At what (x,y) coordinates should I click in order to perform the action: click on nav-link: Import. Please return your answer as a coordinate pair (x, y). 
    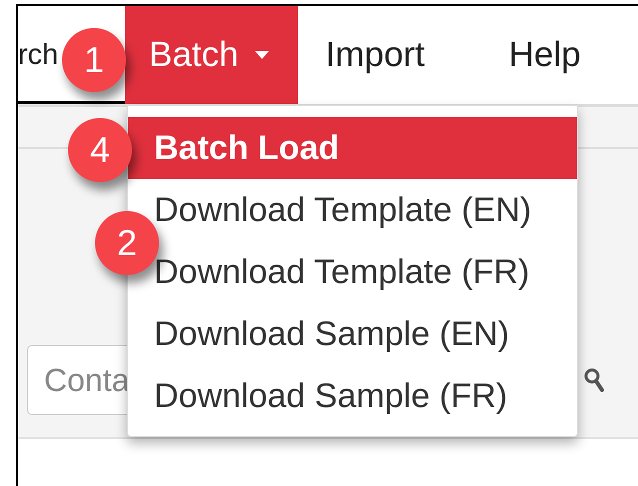
    Looking at the image, I should click on (375, 55).